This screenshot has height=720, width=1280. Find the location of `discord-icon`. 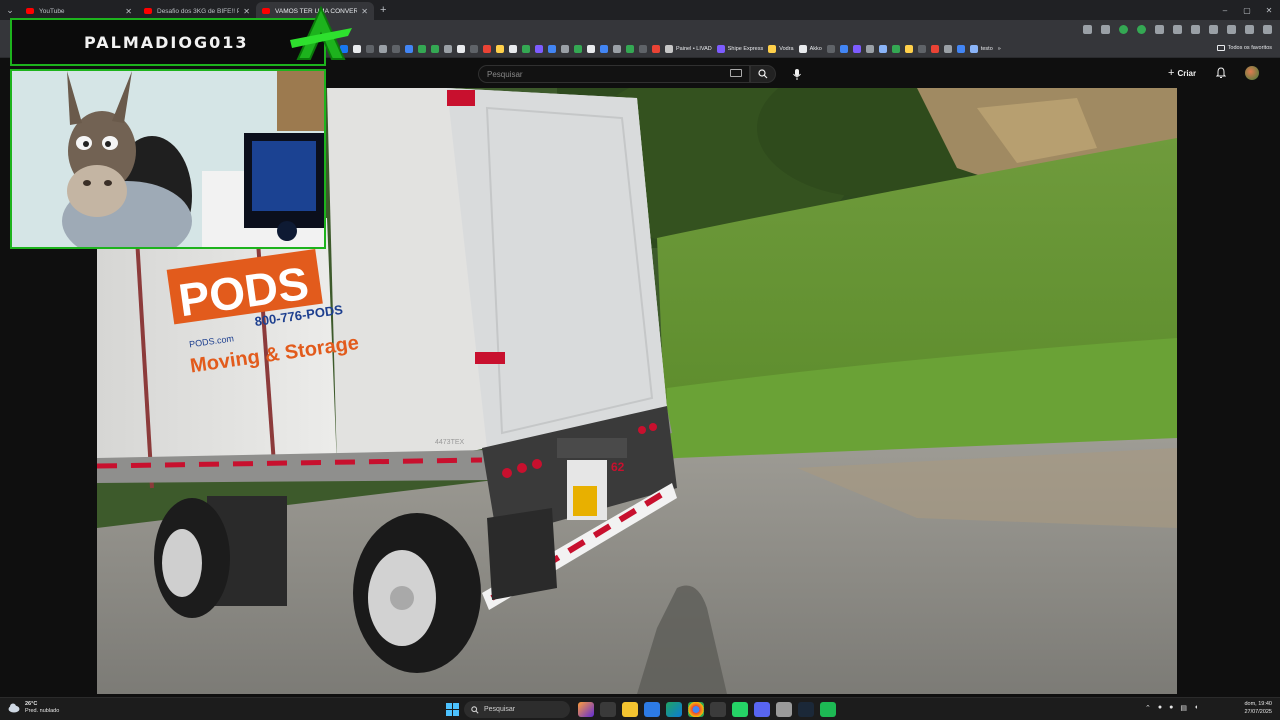

discord-icon is located at coordinates (762, 709).